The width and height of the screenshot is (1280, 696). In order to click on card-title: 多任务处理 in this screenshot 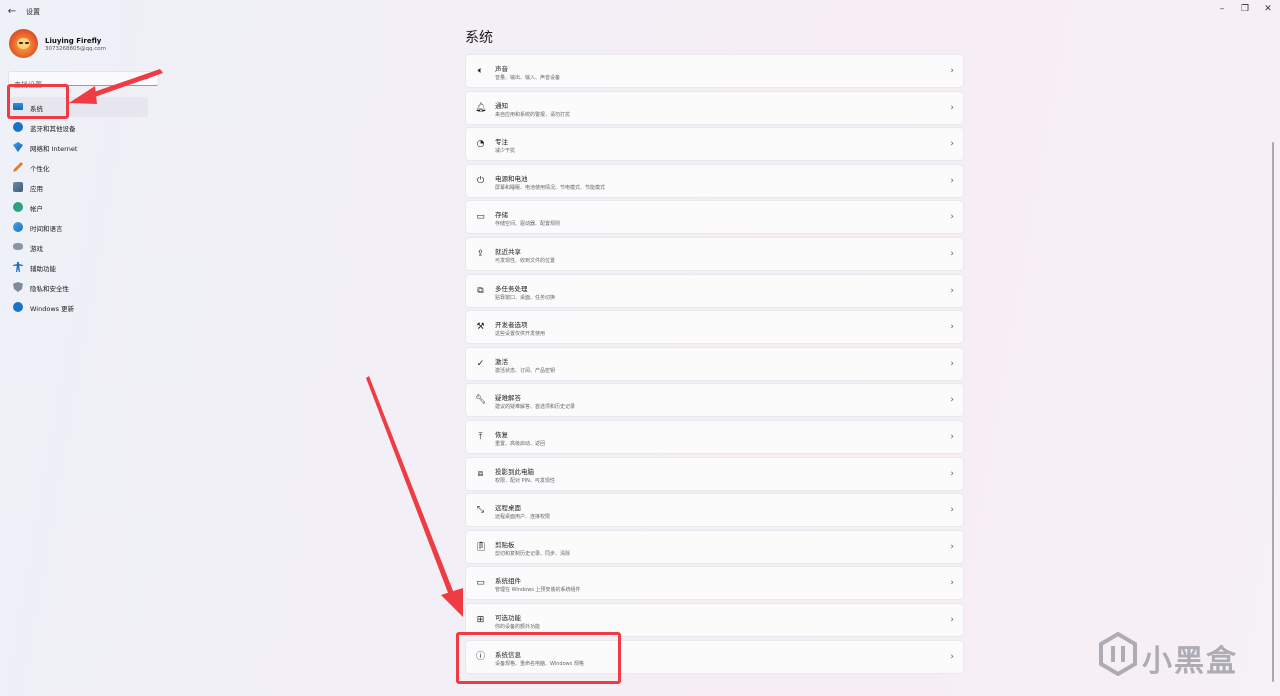, I will do `click(511, 288)`.